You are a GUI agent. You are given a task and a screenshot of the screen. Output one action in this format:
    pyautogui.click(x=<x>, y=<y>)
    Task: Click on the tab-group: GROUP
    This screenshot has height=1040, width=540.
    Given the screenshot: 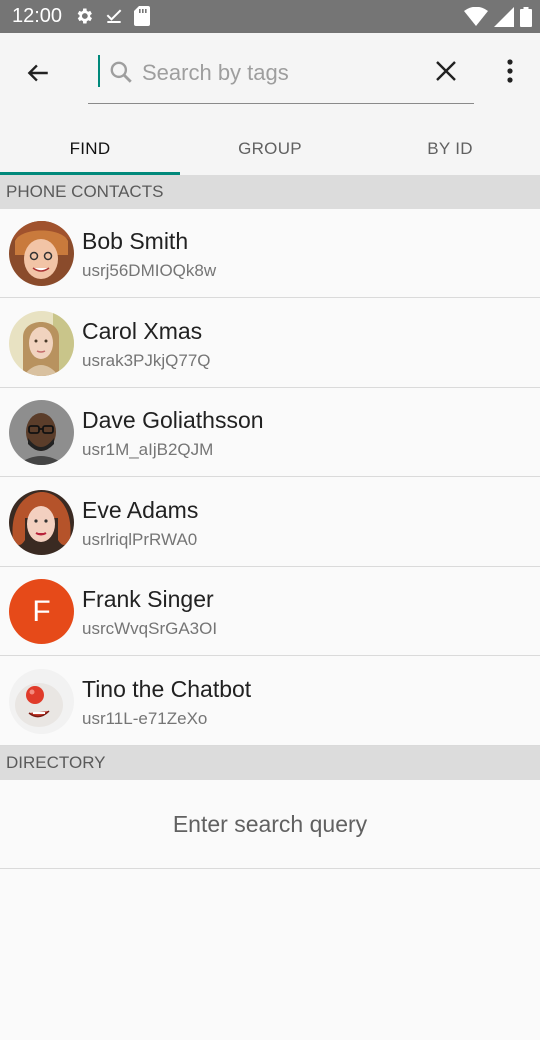 What is the action you would take?
    pyautogui.click(x=270, y=149)
    